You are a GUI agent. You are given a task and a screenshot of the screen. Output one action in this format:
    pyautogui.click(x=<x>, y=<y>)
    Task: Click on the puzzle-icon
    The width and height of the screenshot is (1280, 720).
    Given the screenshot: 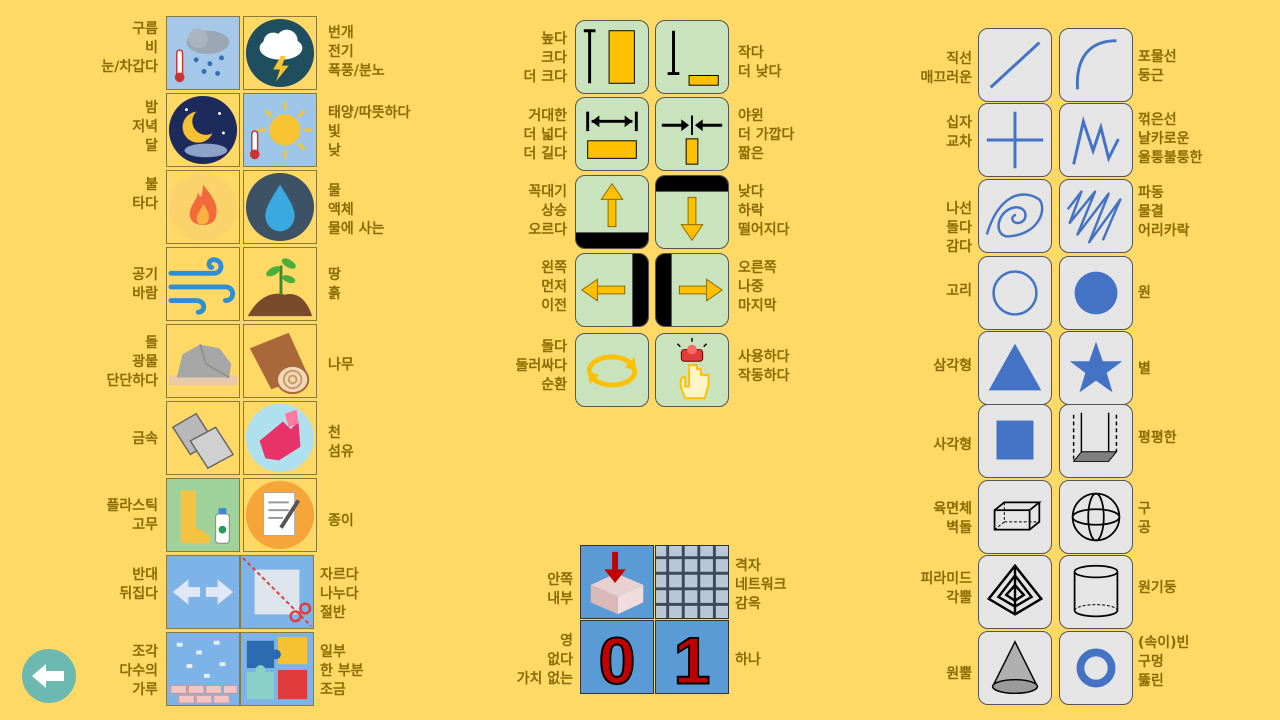 What is the action you would take?
    pyautogui.click(x=277, y=668)
    